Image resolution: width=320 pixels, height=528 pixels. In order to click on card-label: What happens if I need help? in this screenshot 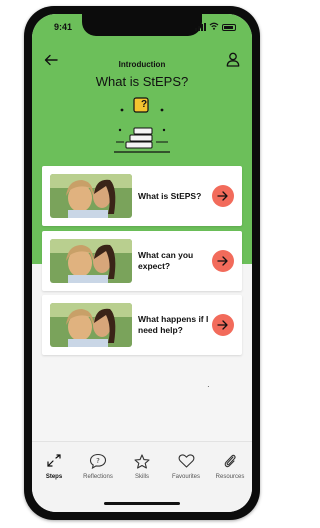, I will do `click(173, 324)`.